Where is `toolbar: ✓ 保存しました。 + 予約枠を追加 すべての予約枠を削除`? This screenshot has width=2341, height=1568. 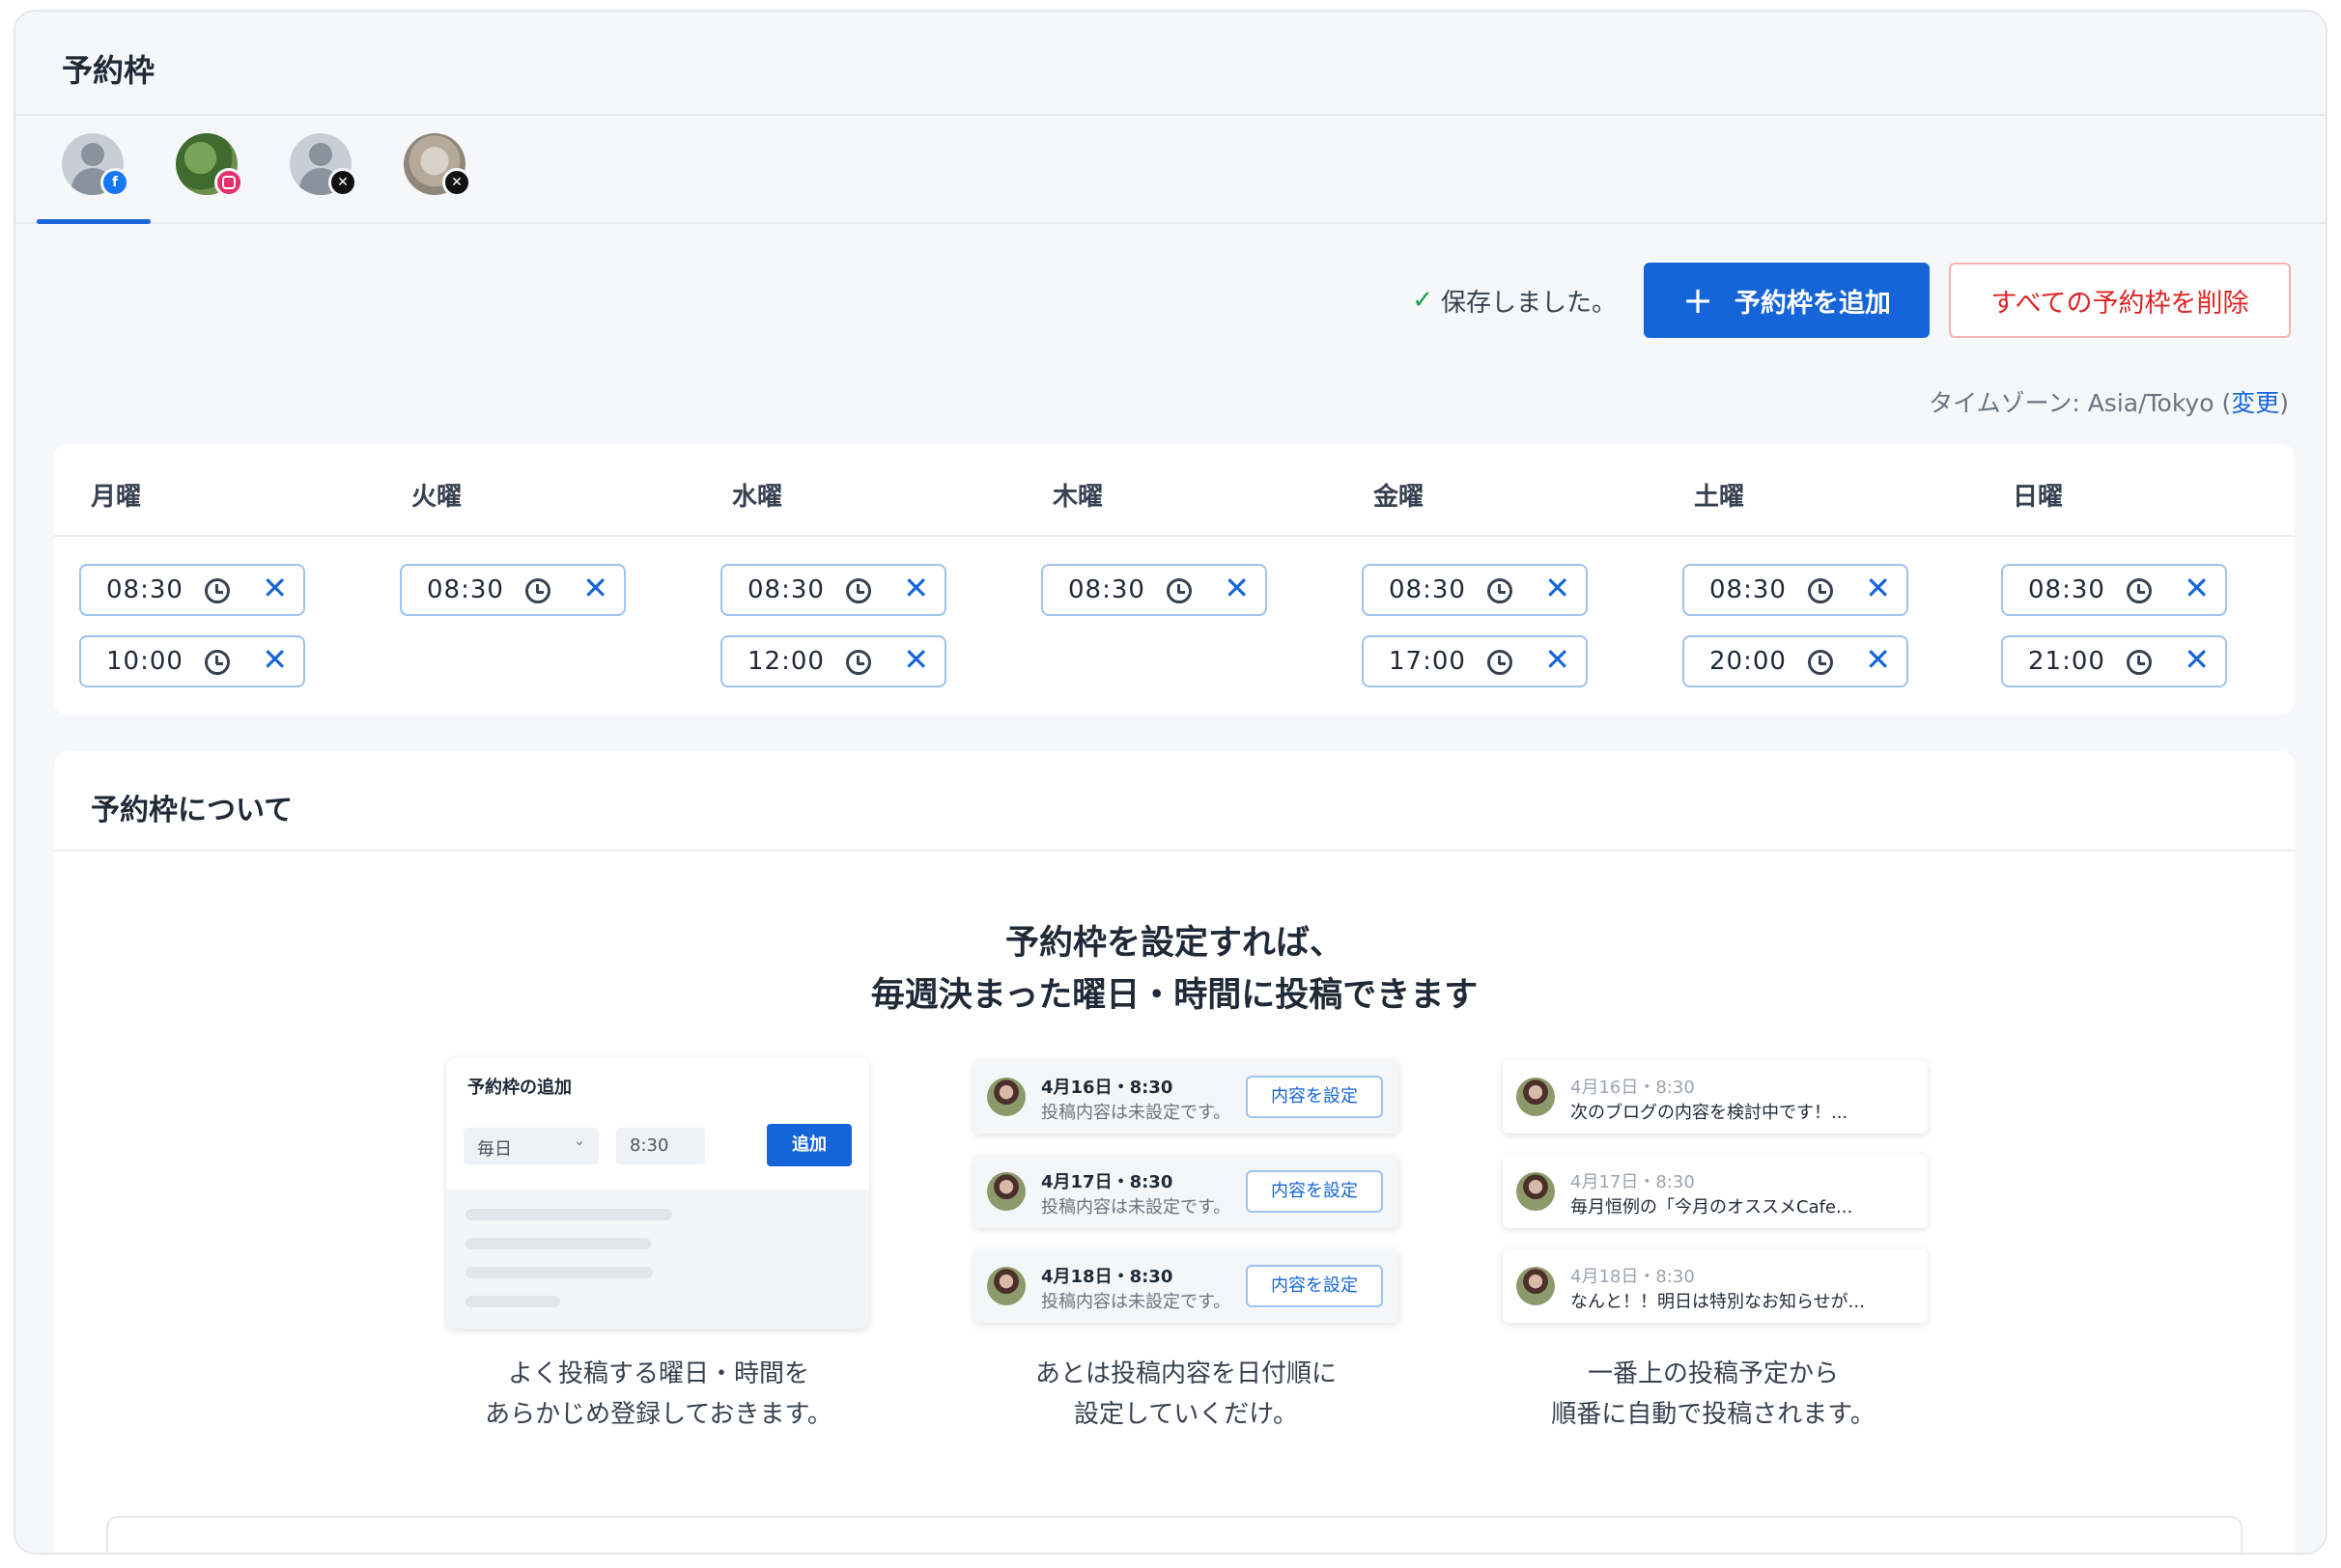 toolbar: ✓ 保存しました。 + 予約枠を追加 すべての予約枠を削除 is located at coordinates (1852, 301).